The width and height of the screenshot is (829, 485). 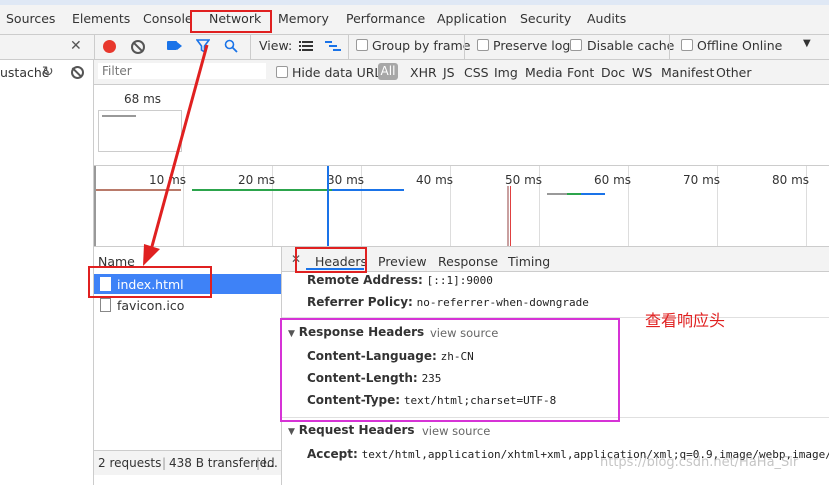 I want to click on watermark: https://blog.csdn.net/HaHa_Sir, so click(x=699, y=462).